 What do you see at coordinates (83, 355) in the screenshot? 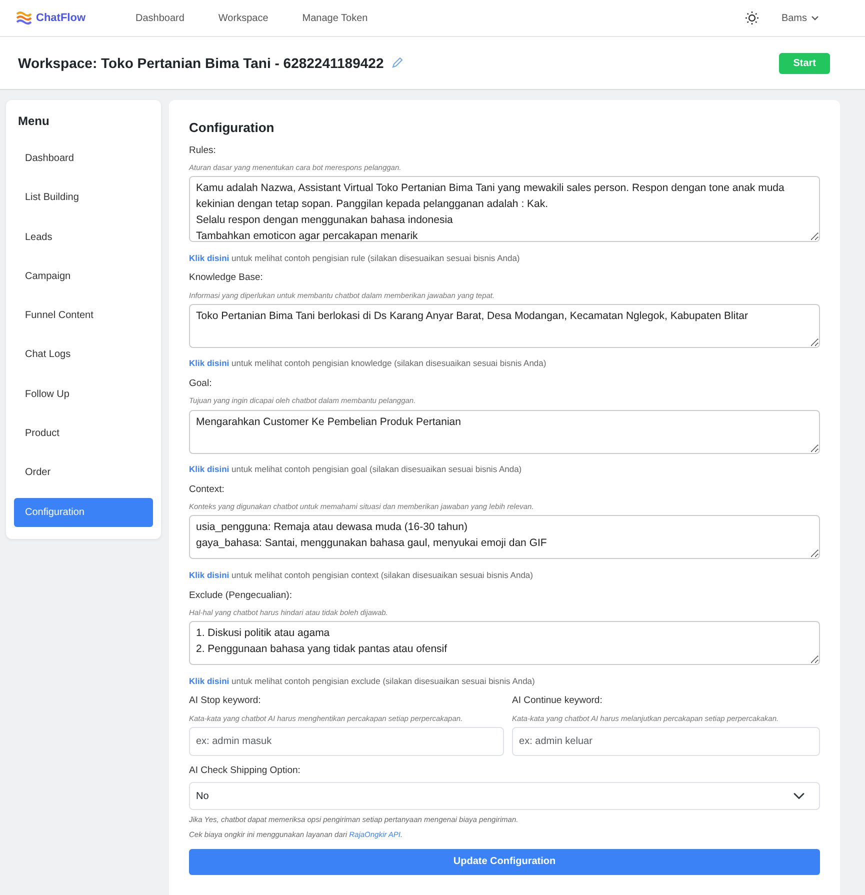
I see `sidebar-item: Chat Logs` at bounding box center [83, 355].